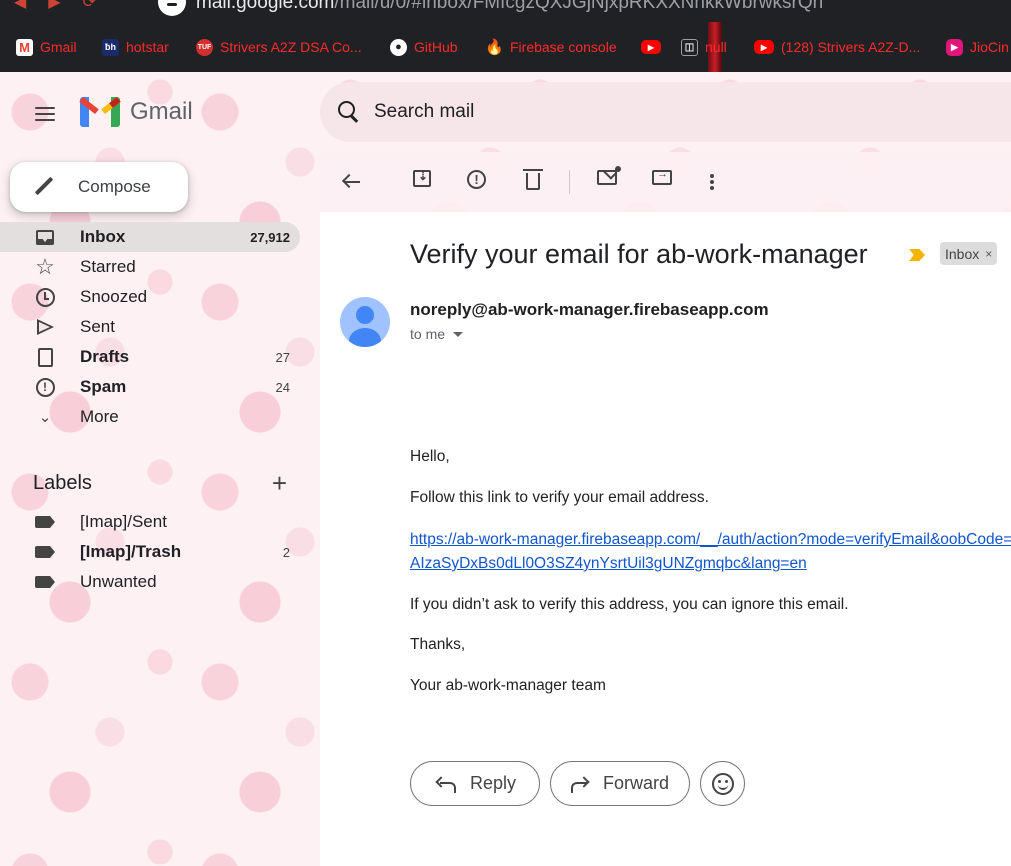 Image resolution: width=1011 pixels, height=866 pixels. Describe the element at coordinates (105, 356) in the screenshot. I see `sidebar-item-label: Drafts` at that location.